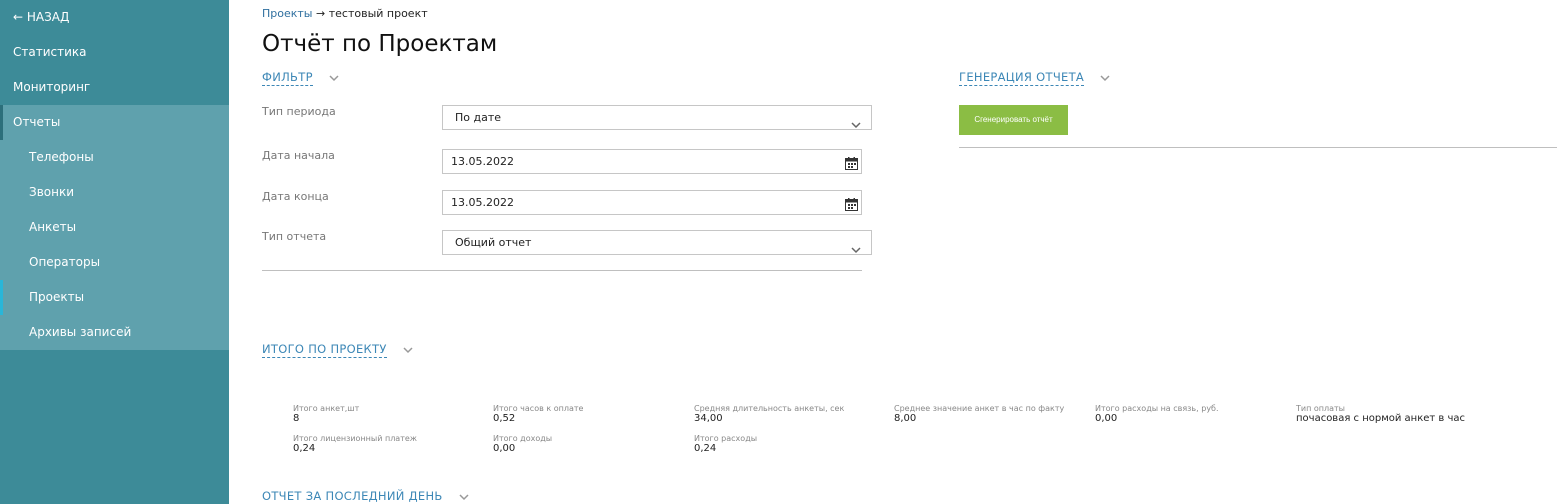 Image resolution: width=1557 pixels, height=504 pixels. What do you see at coordinates (562, 270) in the screenshot?
I see `filter-divider` at bounding box center [562, 270].